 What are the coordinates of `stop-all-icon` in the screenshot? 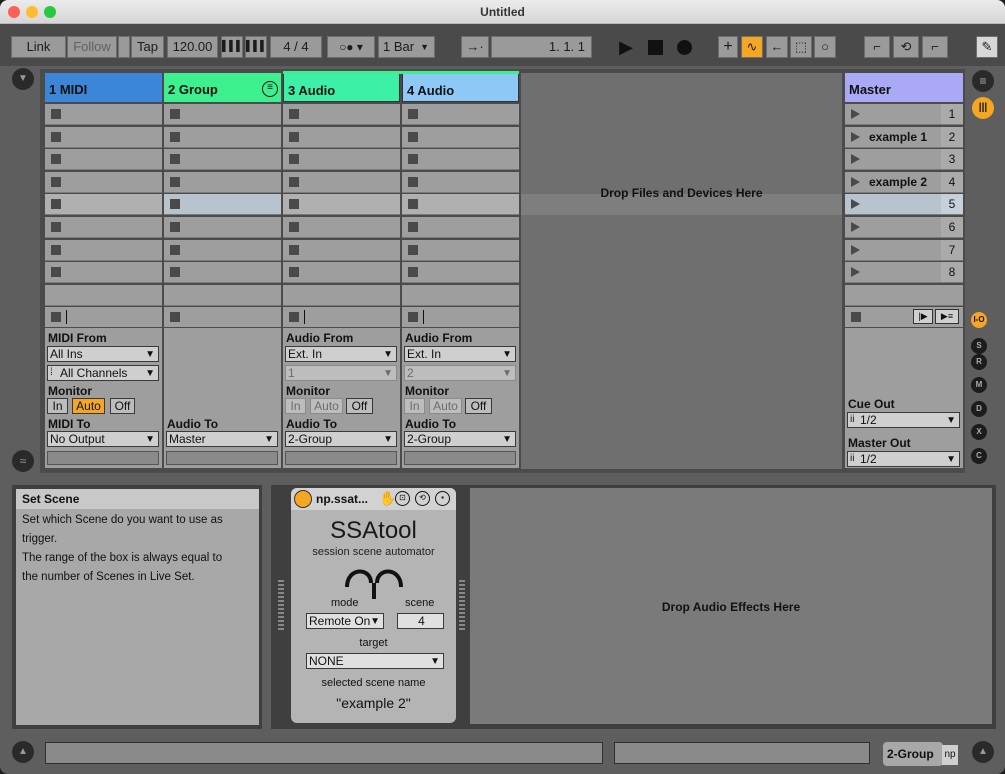 It's located at (856, 317).